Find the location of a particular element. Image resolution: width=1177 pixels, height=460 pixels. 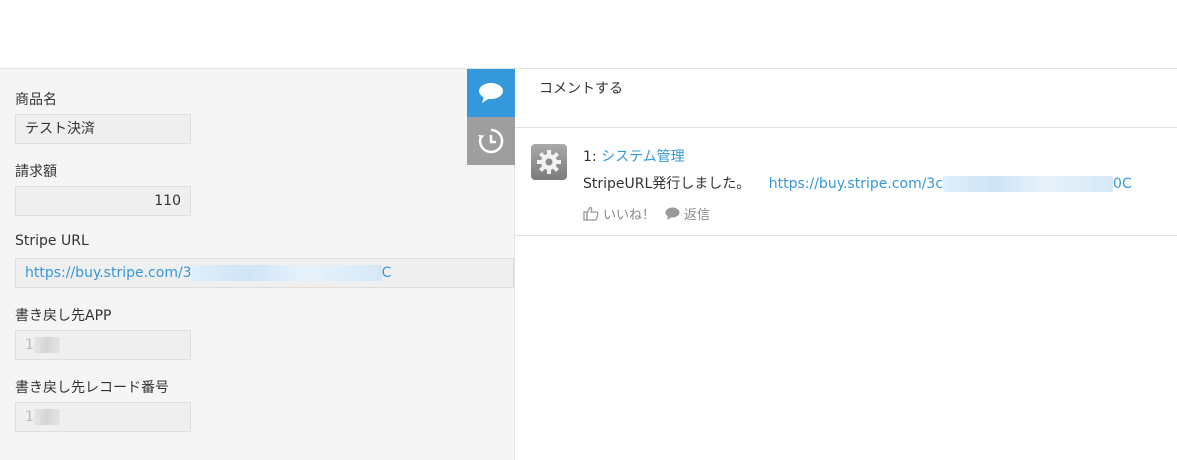

gear-icon is located at coordinates (549, 162).